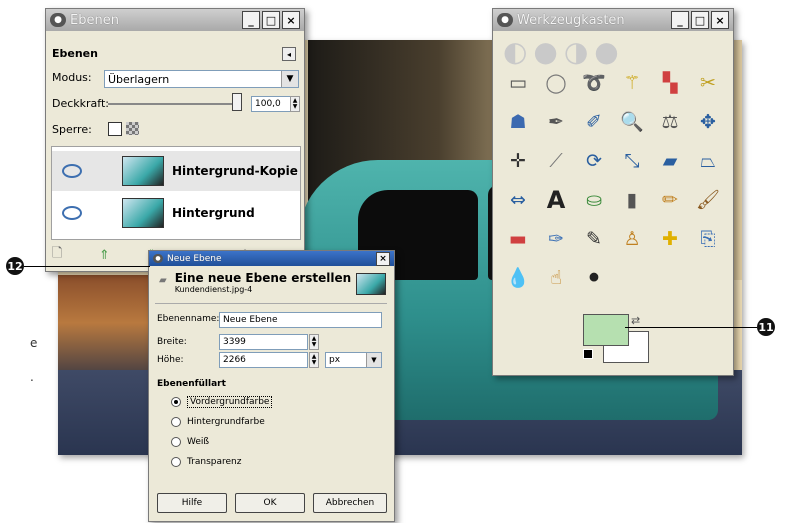 The image size is (785, 523). I want to click on rotate-icon: ⟳, so click(594, 160).